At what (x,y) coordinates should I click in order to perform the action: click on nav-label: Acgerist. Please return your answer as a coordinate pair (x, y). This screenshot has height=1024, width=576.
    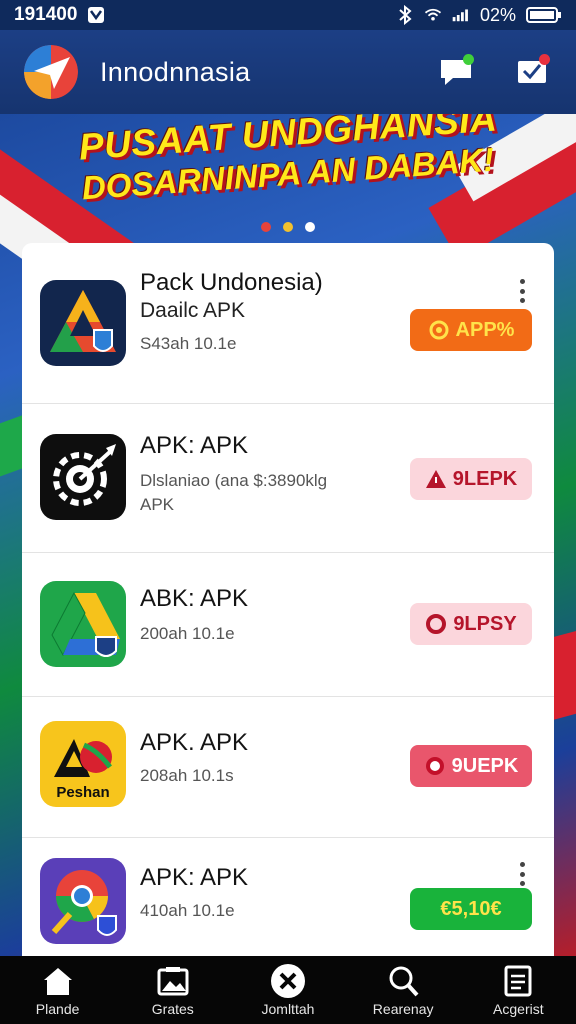
    Looking at the image, I should click on (518, 1009).